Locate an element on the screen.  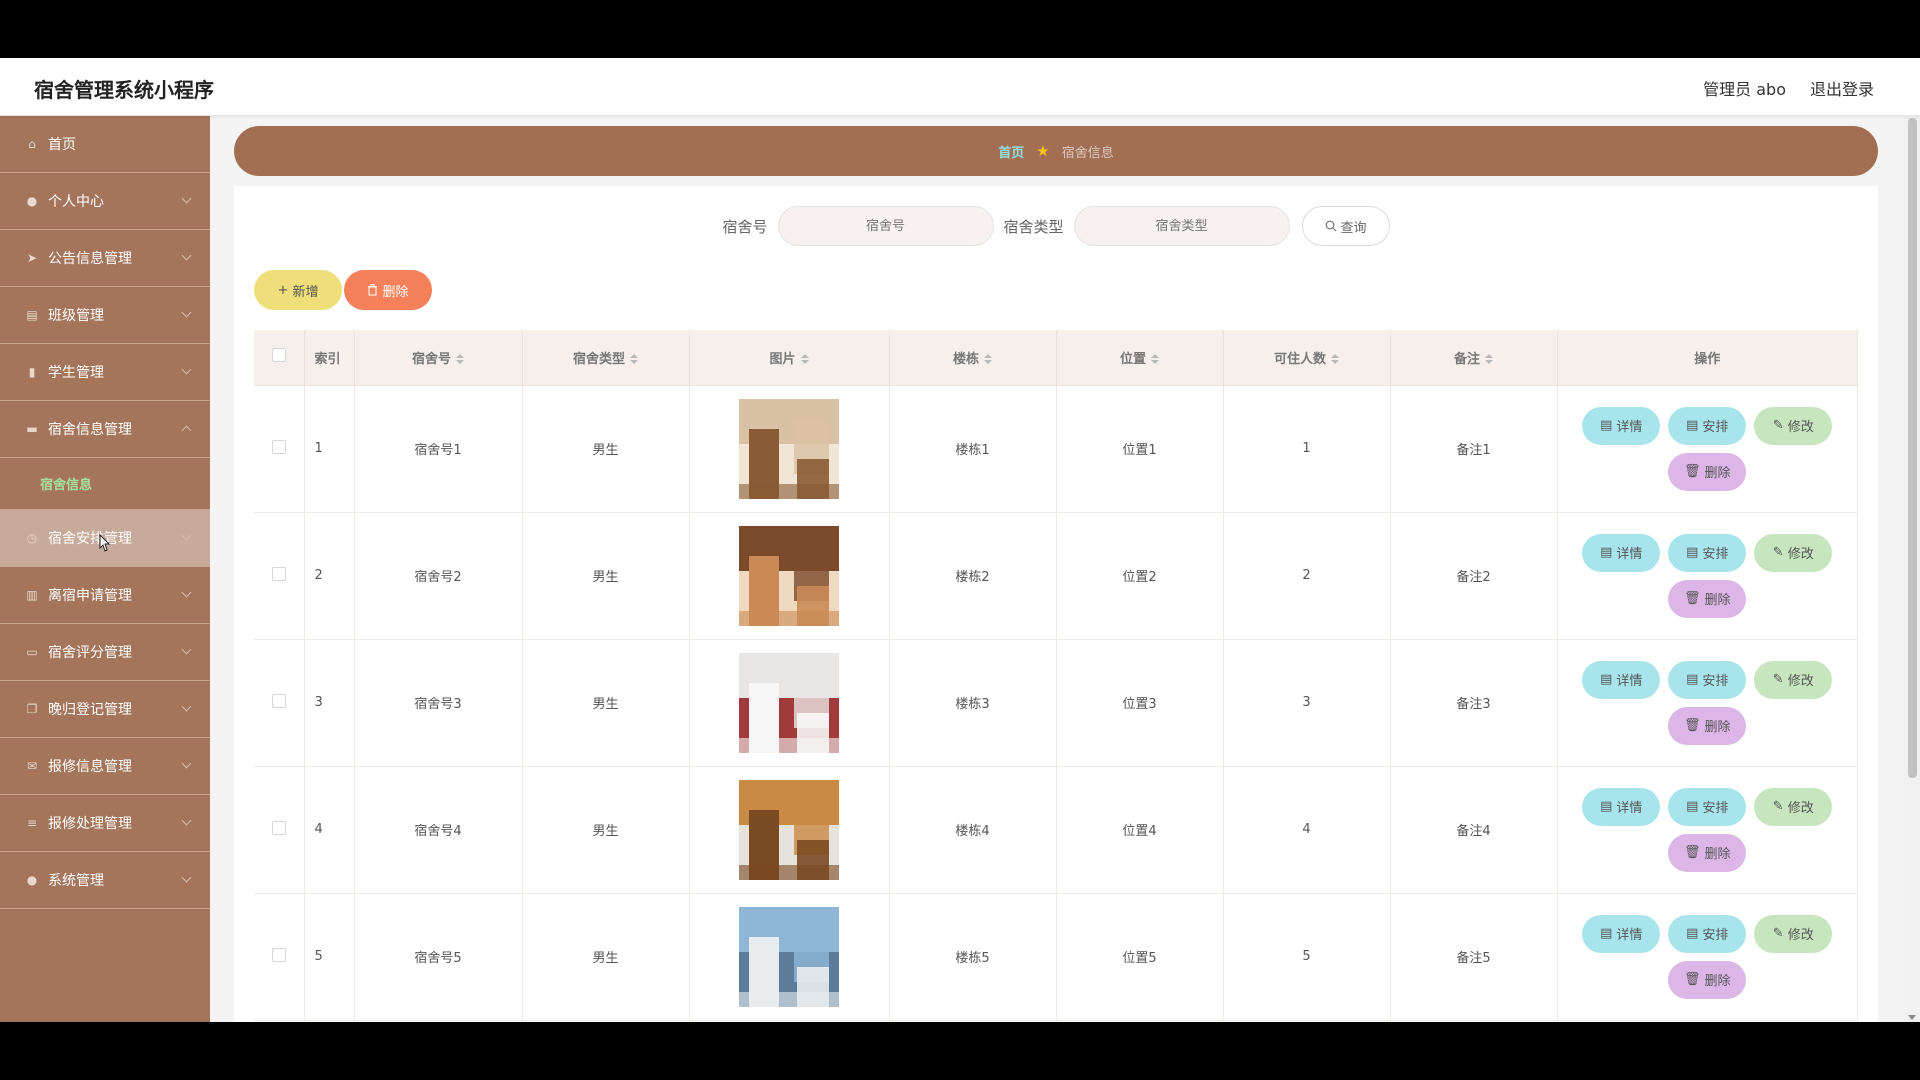
sidebar-subitem-dorm-info: 宿舍信息 is located at coordinates (105, 484).